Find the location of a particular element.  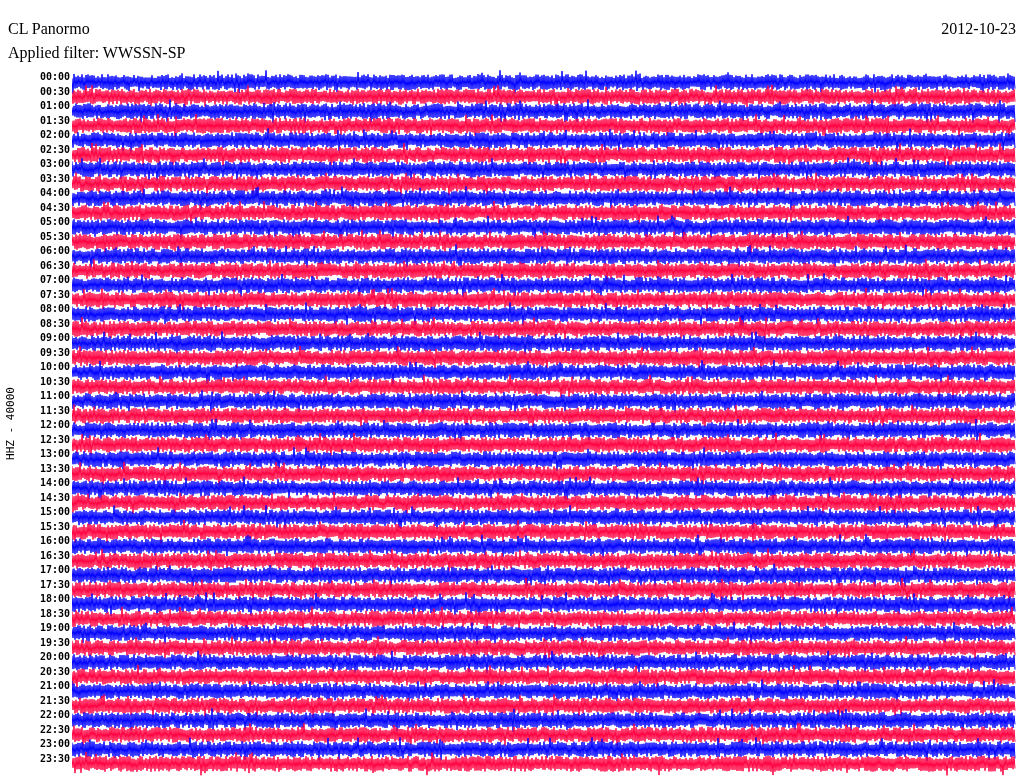

time-label: 02:00 is located at coordinates (54, 135).